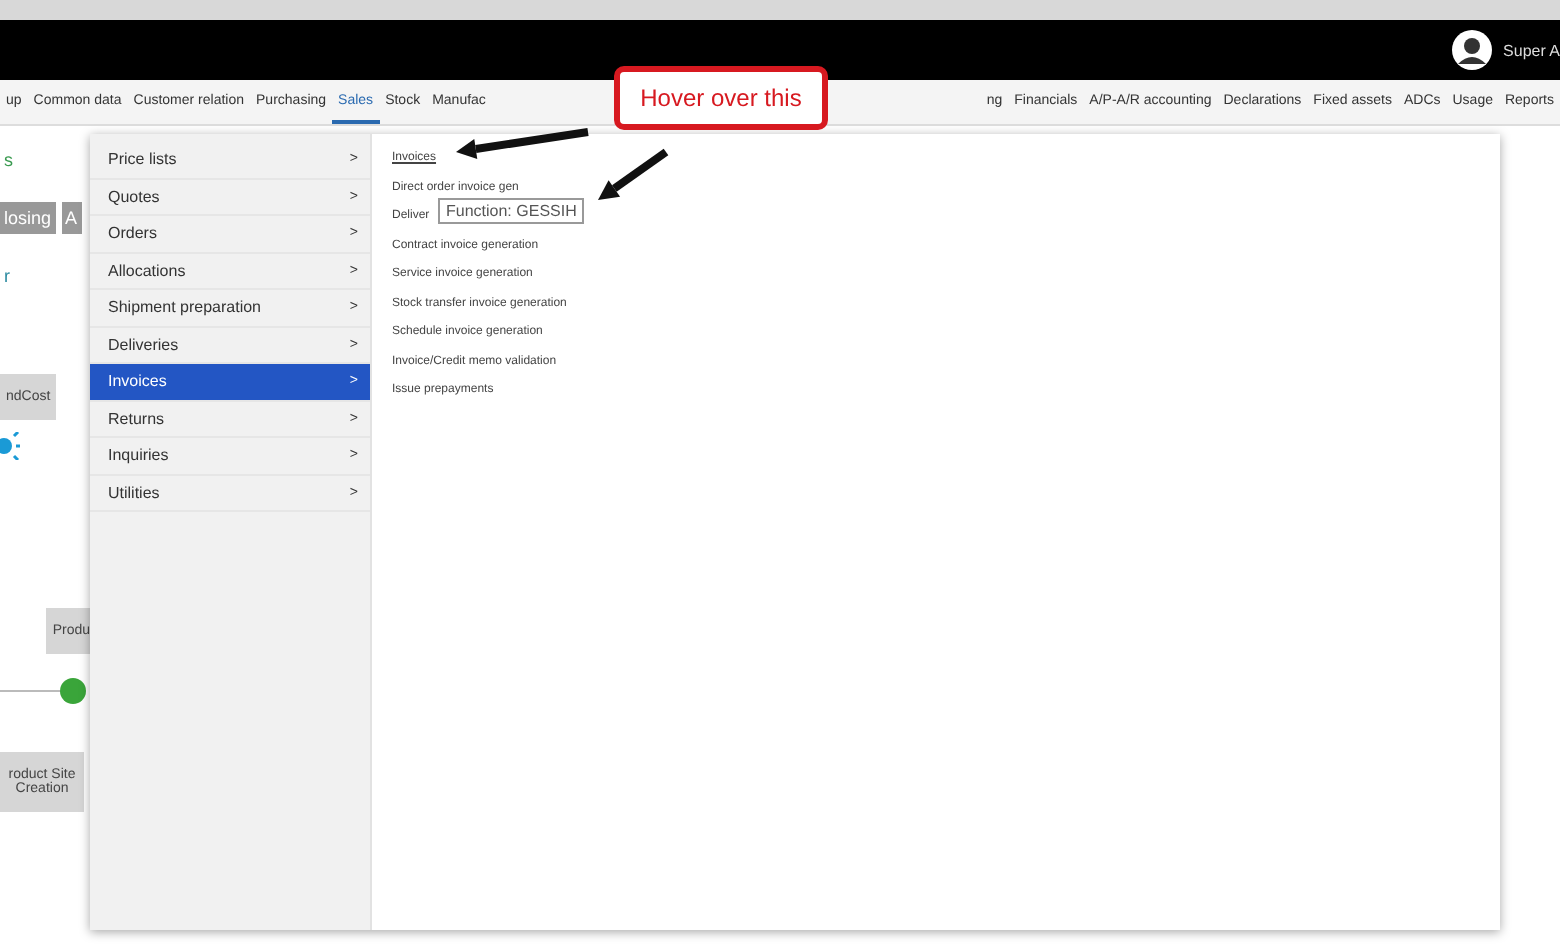 Image resolution: width=1560 pixels, height=948 pixels. Describe the element at coordinates (184, 307) in the screenshot. I see `menu-item-label: Shipment preparation` at that location.